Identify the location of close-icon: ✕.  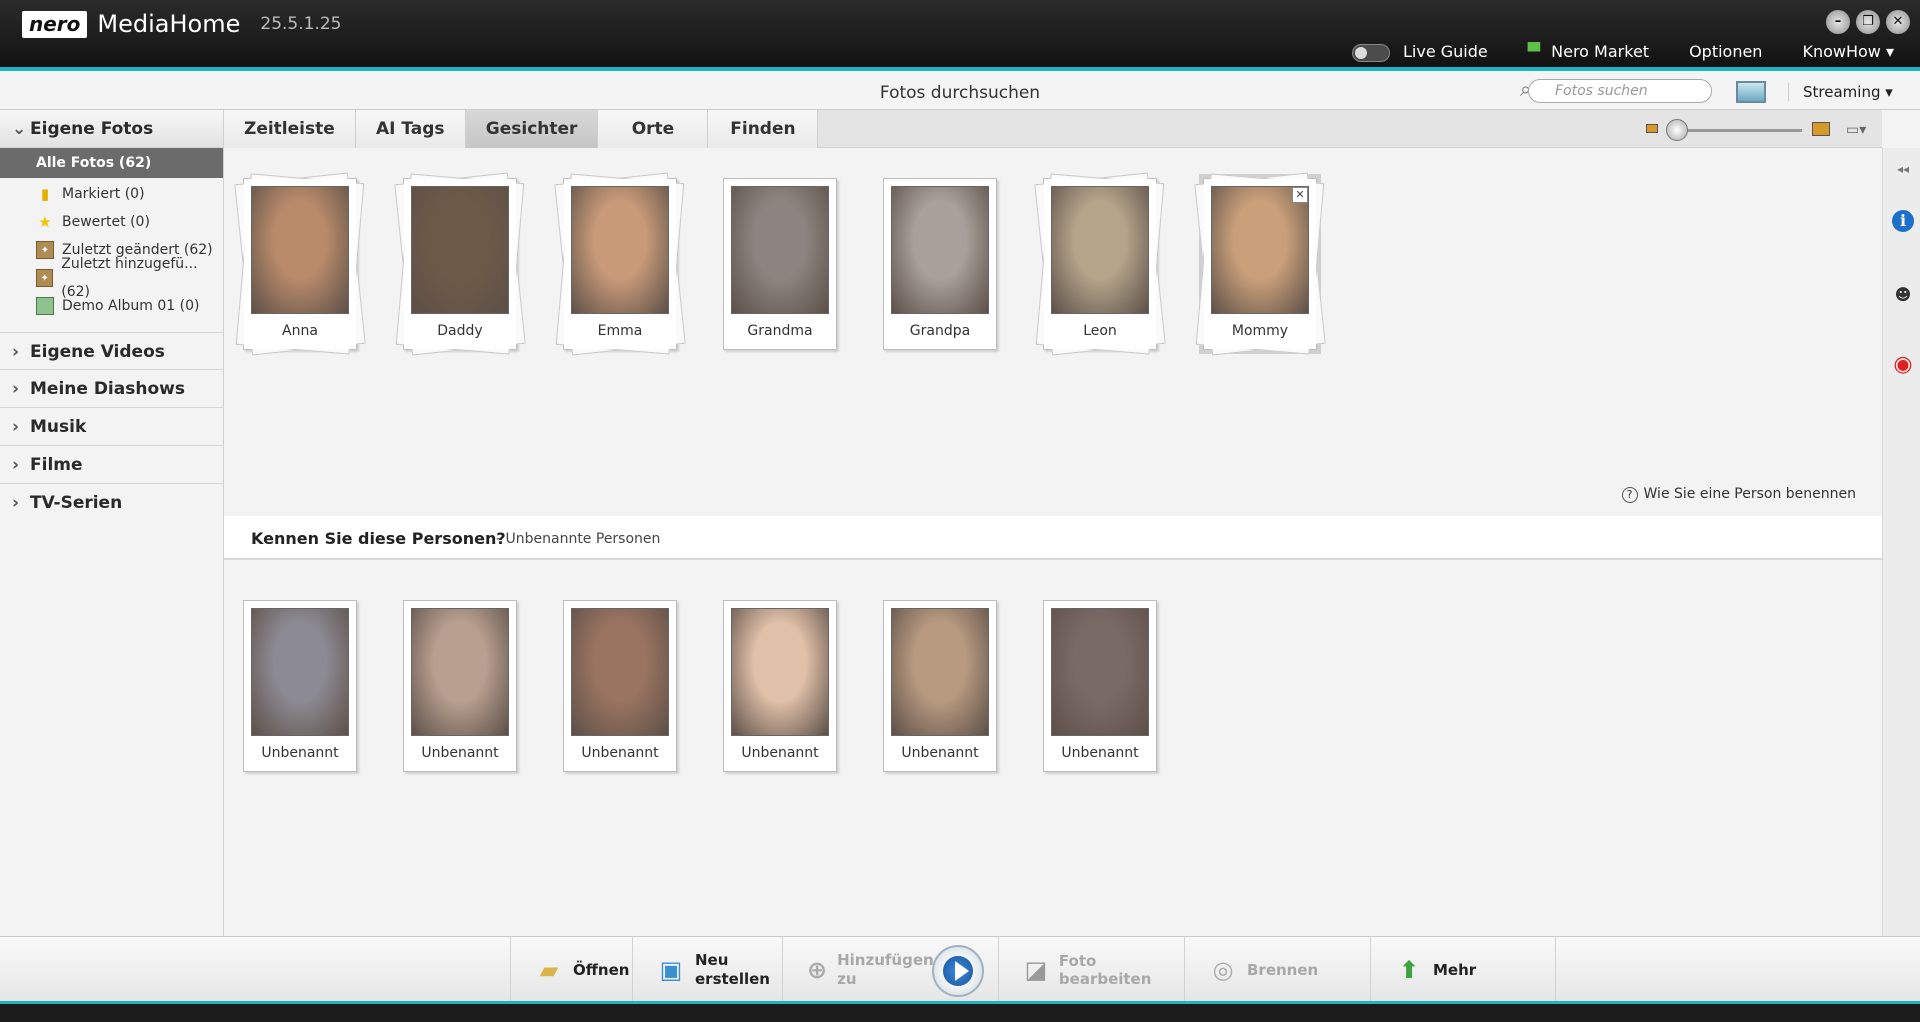
(1300, 195).